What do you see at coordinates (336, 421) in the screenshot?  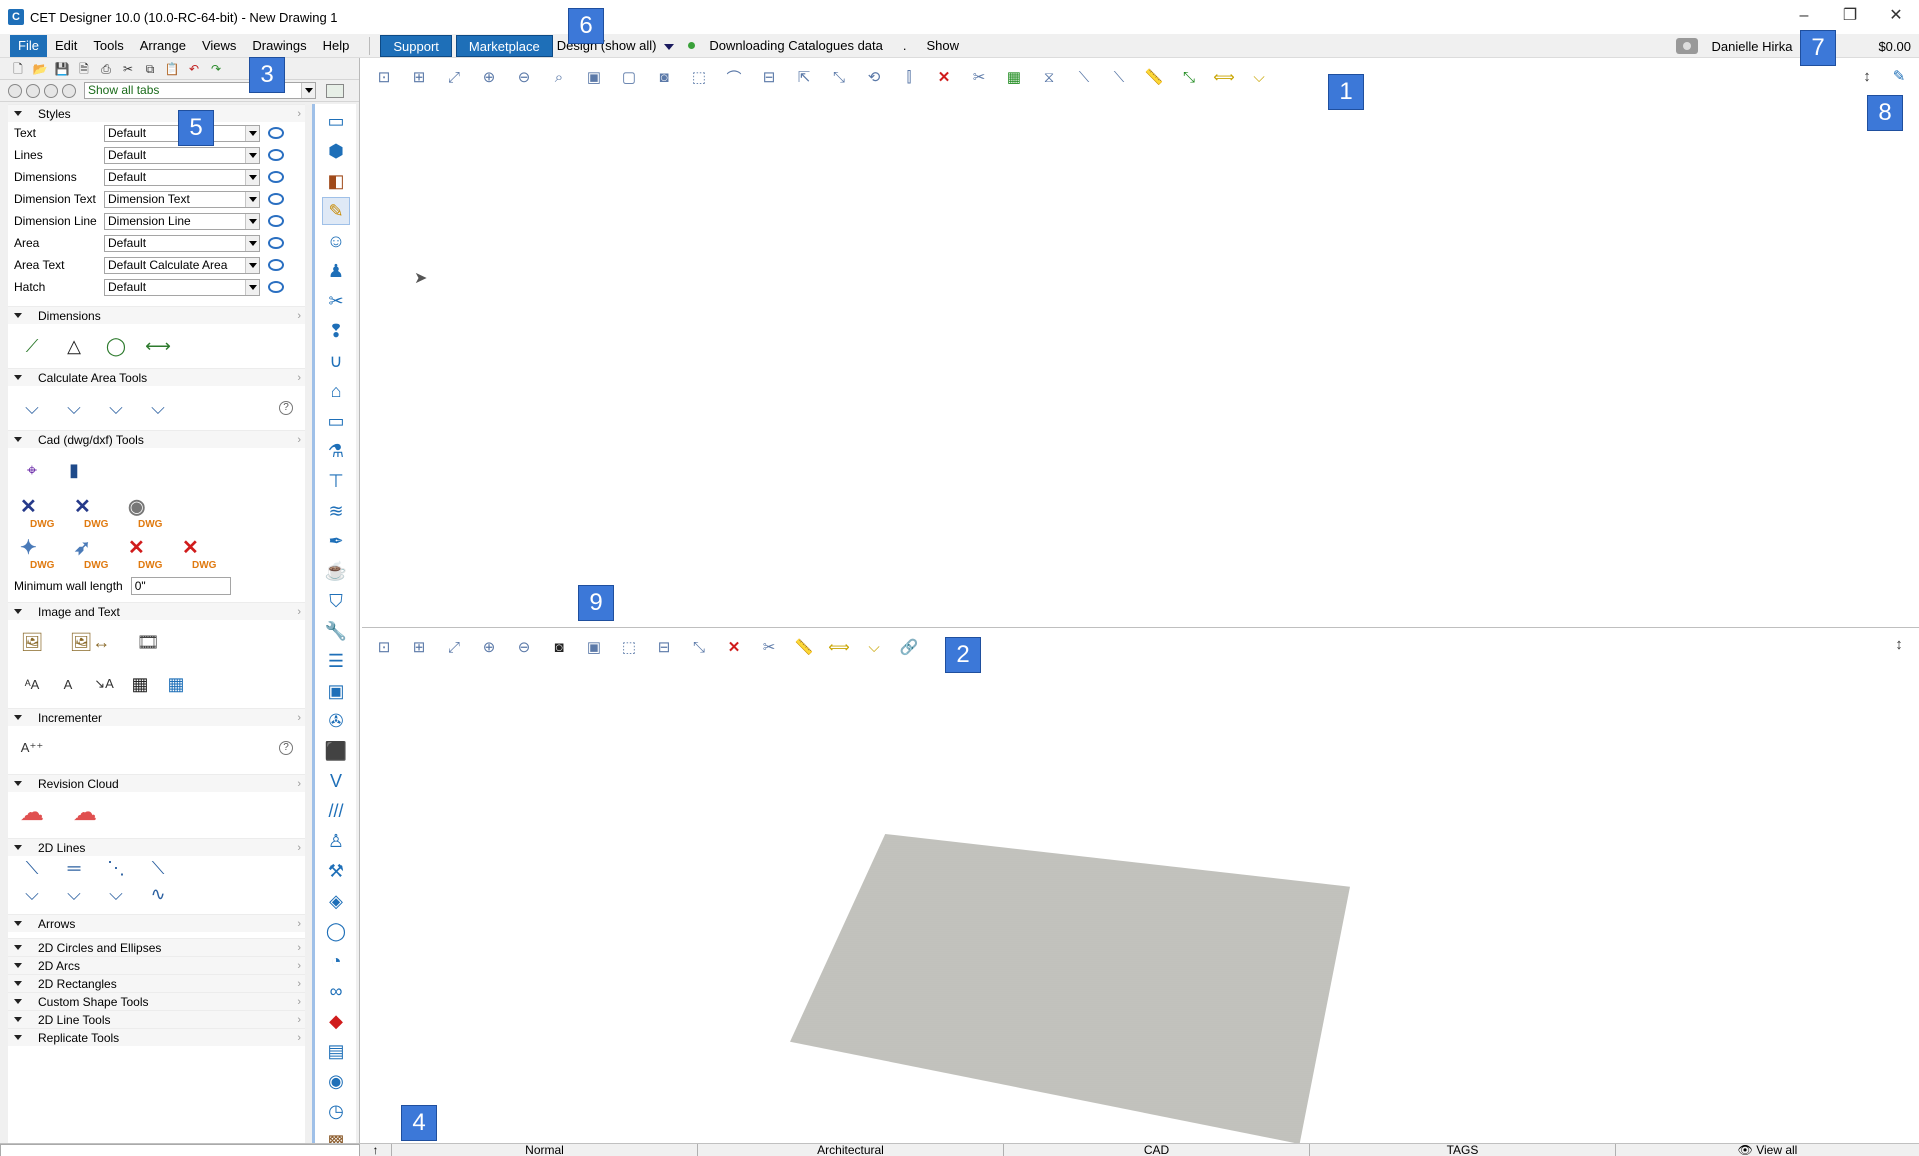 I see `tab-monitor-icon: ▭` at bounding box center [336, 421].